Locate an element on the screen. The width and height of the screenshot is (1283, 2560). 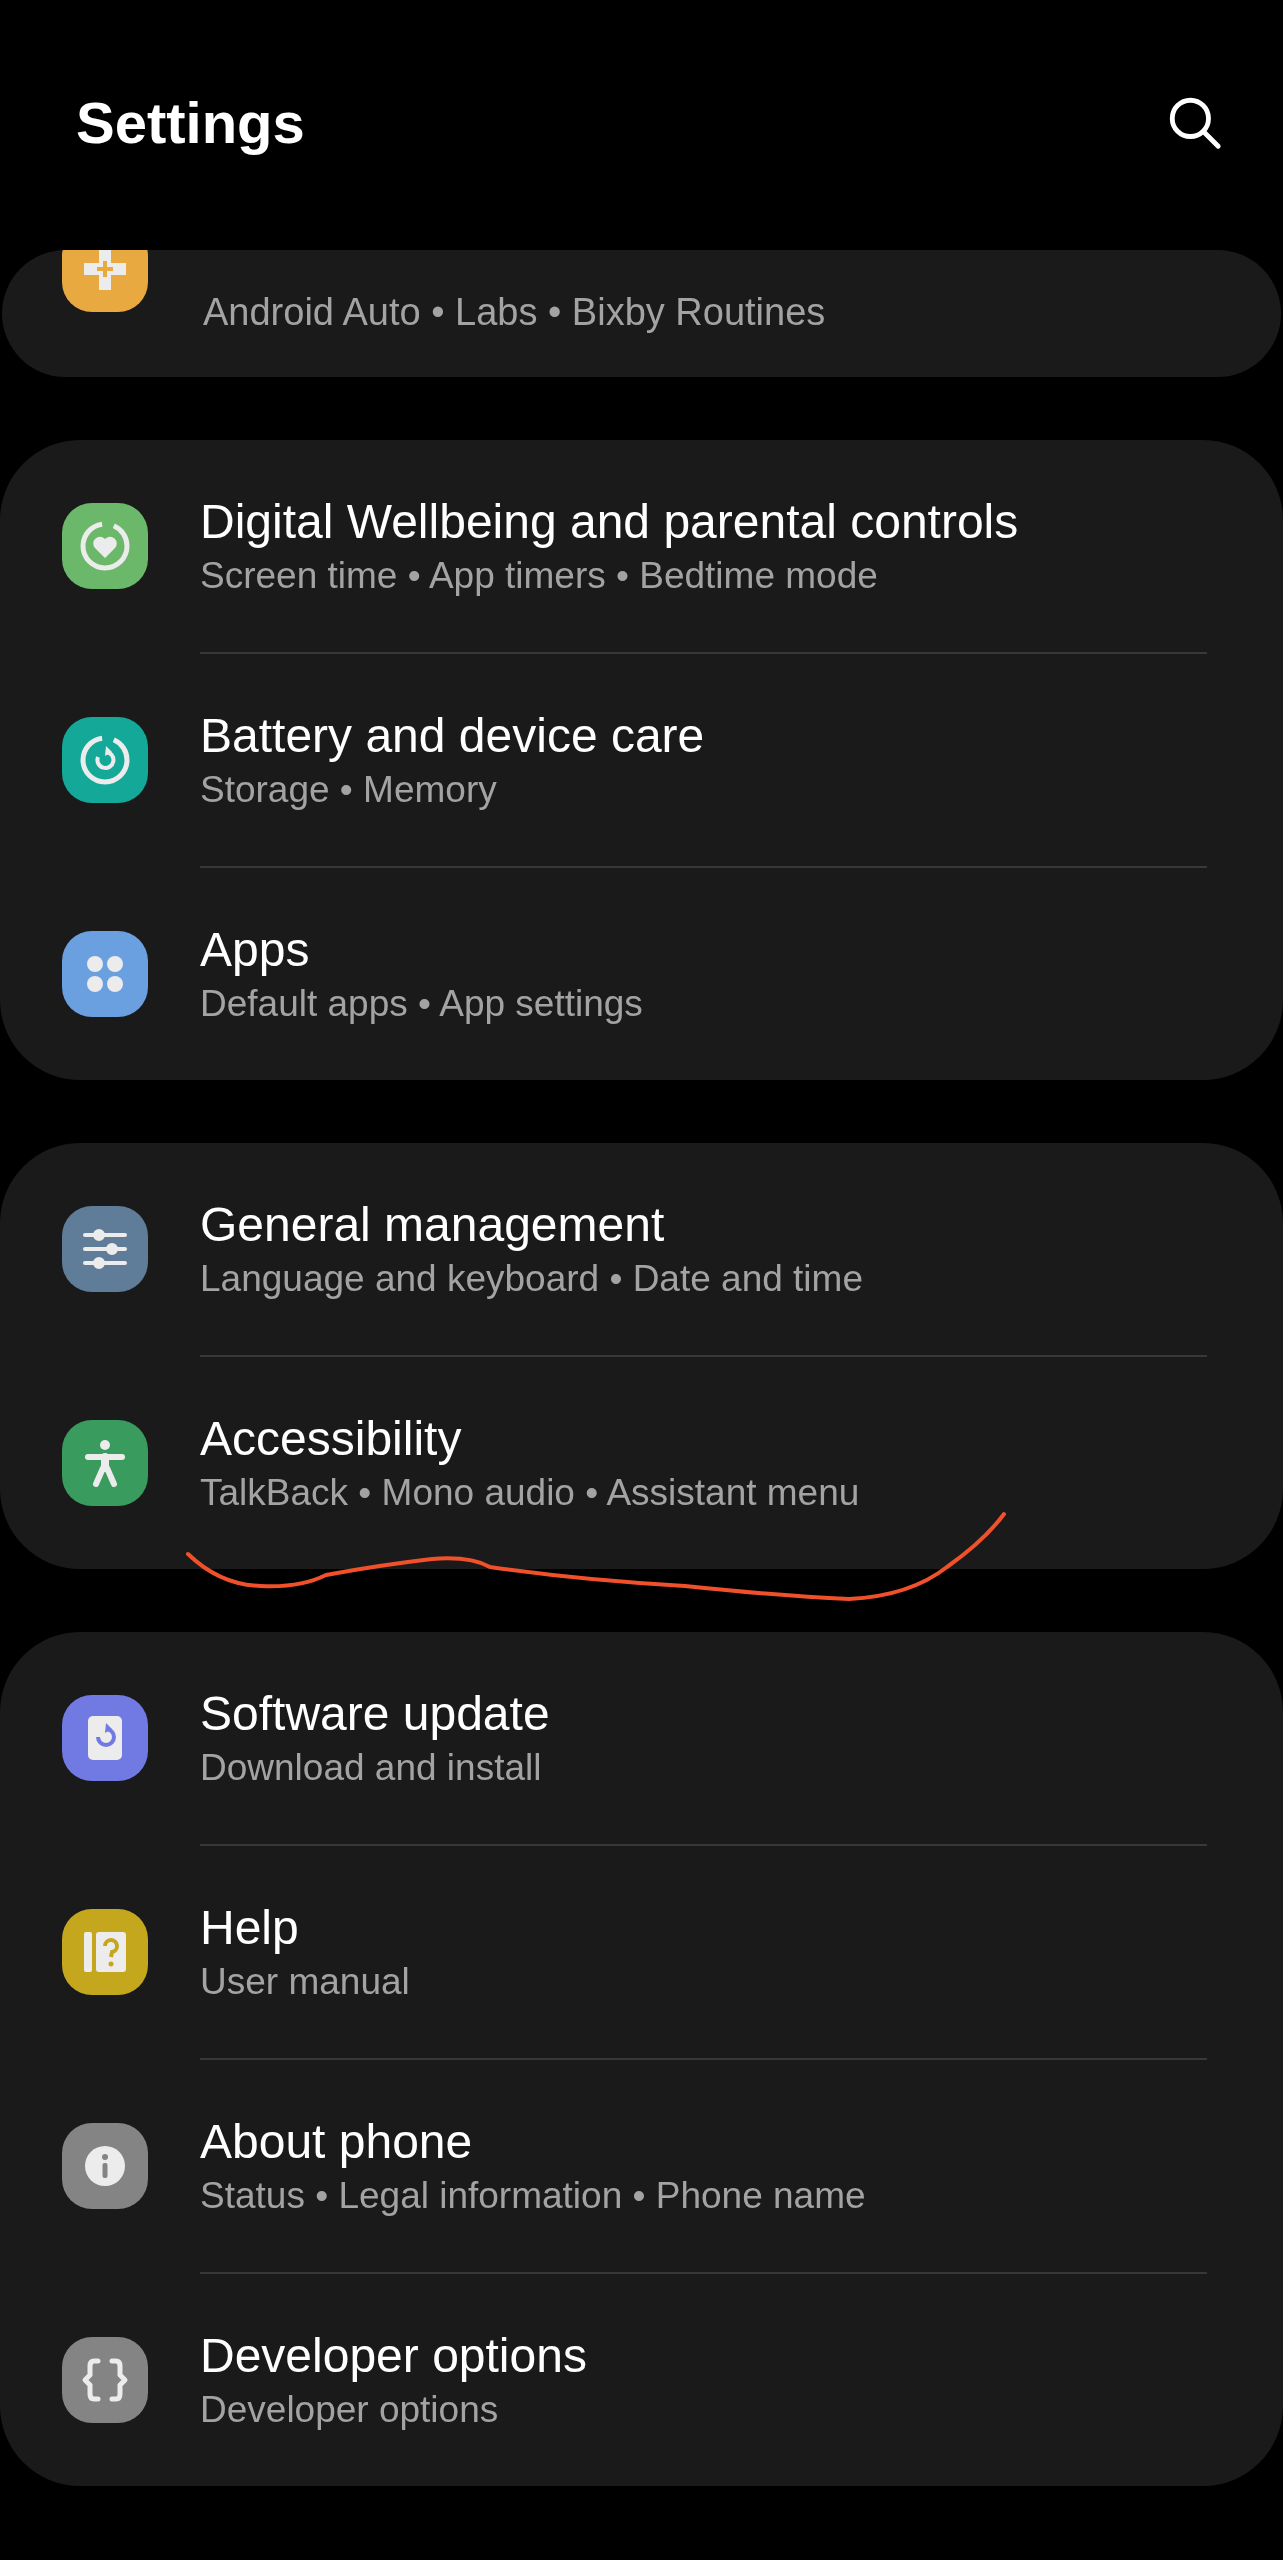
item-subtitle: Screen time • App timers • Bedtime mode is located at coordinates (539, 576).